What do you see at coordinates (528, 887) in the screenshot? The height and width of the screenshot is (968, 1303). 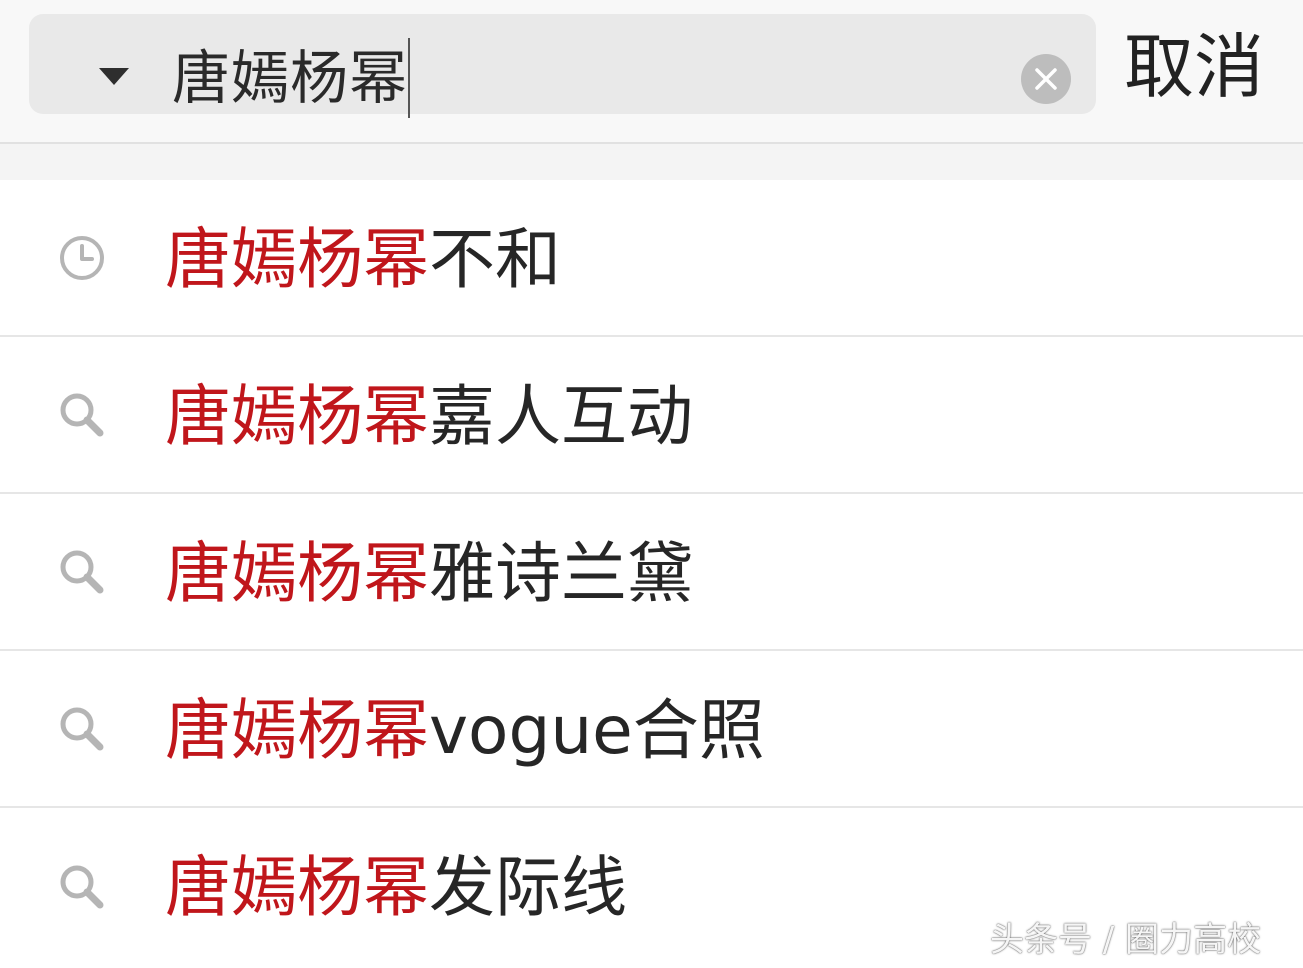 I see `suggestion-rest: 发际线` at bounding box center [528, 887].